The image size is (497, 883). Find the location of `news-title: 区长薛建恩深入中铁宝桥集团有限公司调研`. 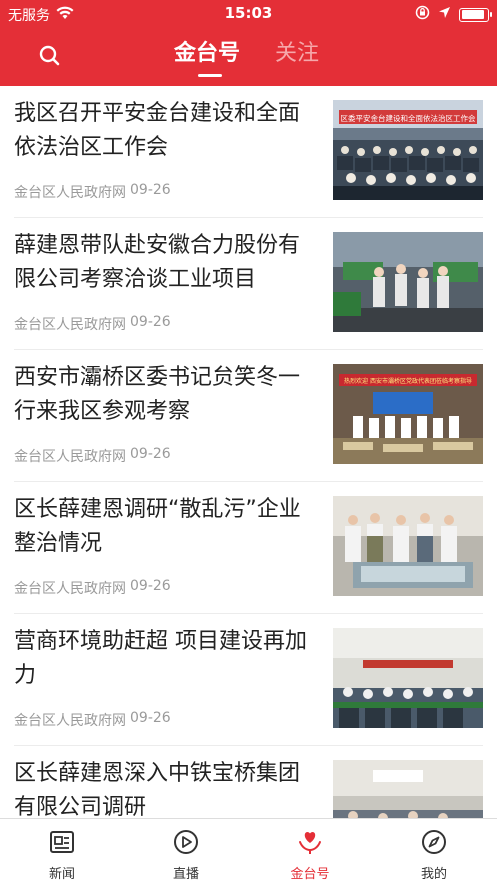

news-title: 区长薛建恩深入中铁宝桥集团有限公司调研 is located at coordinates (157, 789).